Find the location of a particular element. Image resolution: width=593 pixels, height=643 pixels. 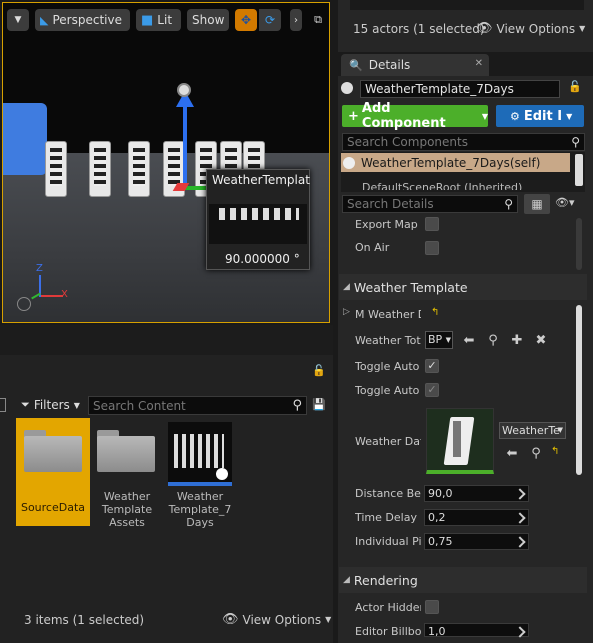

component-tree-scrollbar is located at coordinates (579, 170).